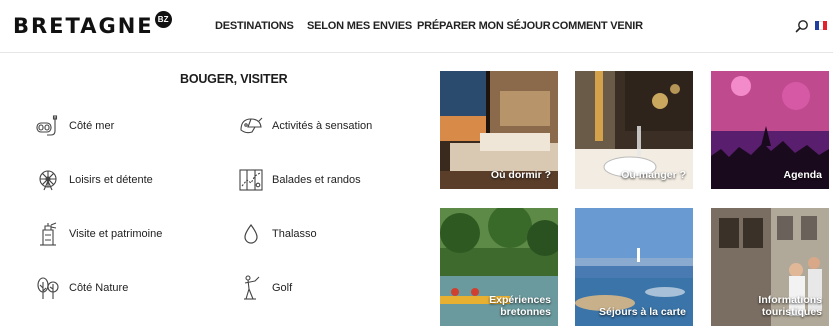  I want to click on map-icon, so click(251, 180).